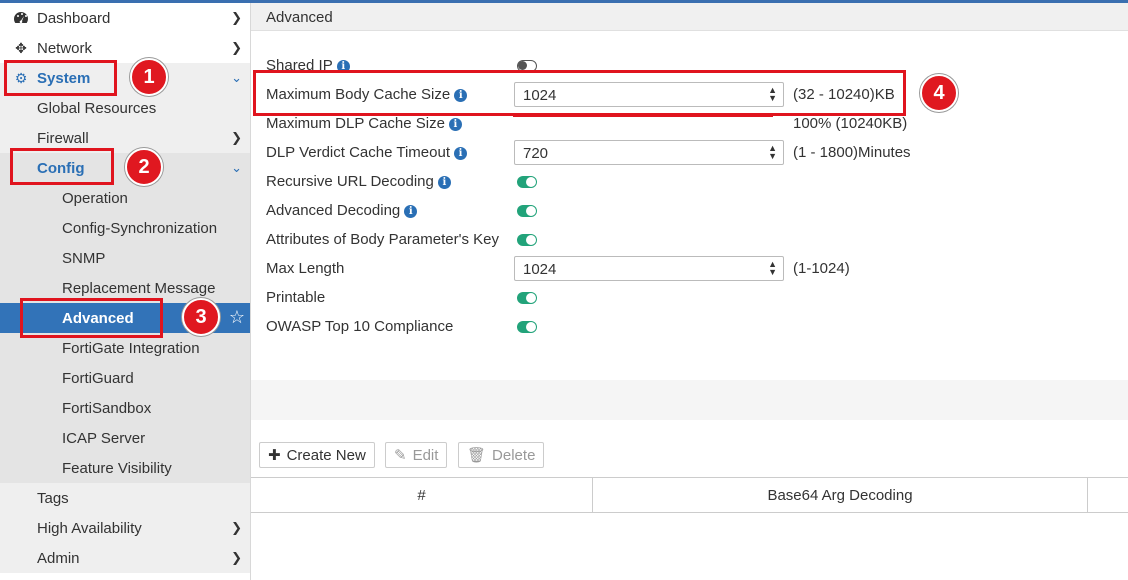  What do you see at coordinates (696, 182) in the screenshot?
I see `setting-recursive-url: Recursive URL Decoding i` at bounding box center [696, 182].